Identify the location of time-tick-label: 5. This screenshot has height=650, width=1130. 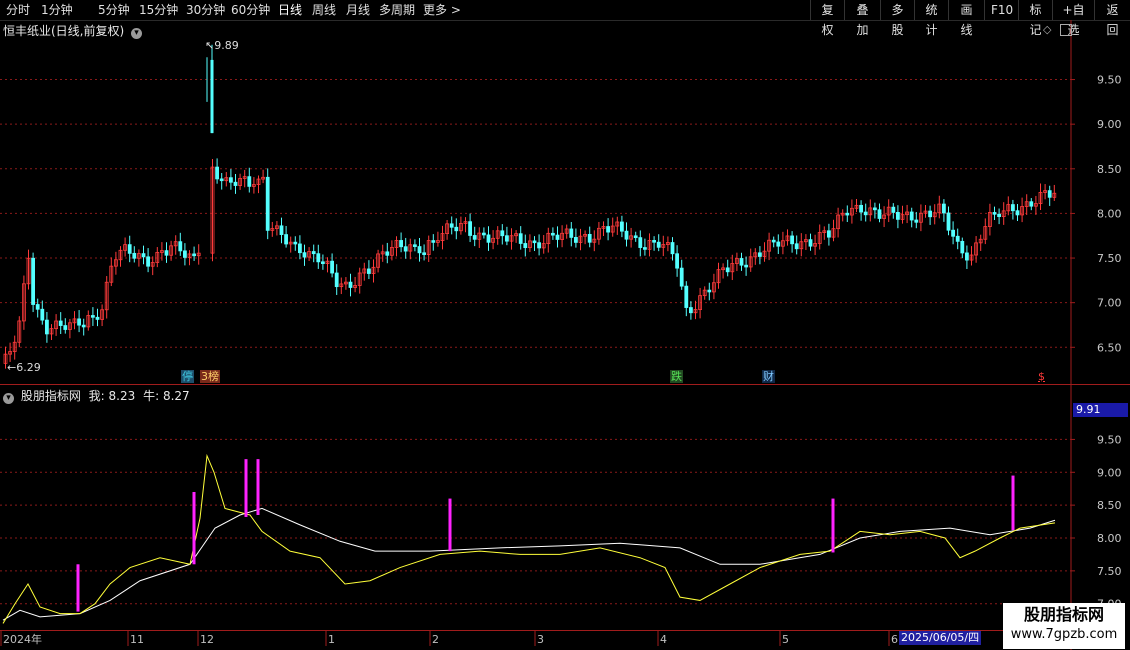
(785, 639).